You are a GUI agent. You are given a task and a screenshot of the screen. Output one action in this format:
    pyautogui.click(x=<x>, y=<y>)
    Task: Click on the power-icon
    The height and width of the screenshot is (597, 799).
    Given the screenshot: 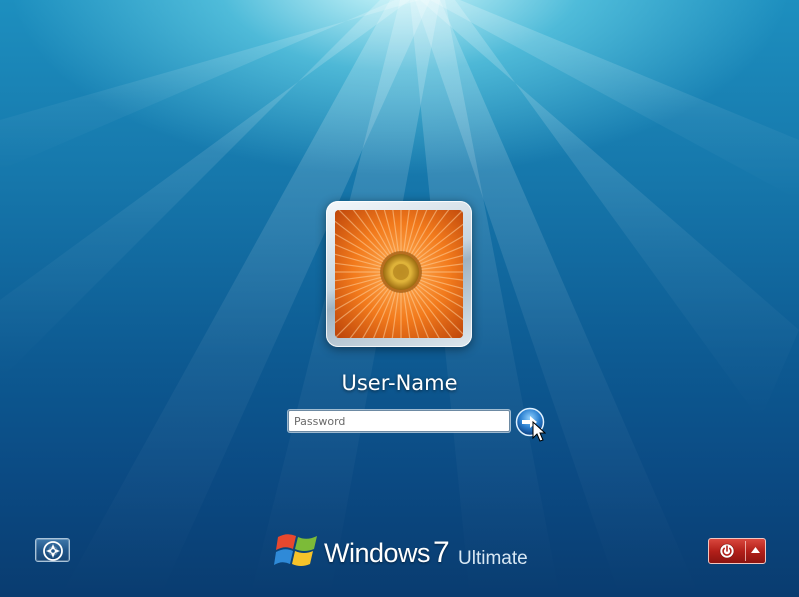 What is the action you would take?
    pyautogui.click(x=727, y=551)
    